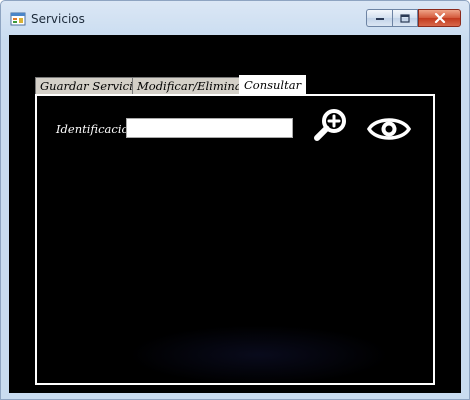 The width and height of the screenshot is (470, 400). I want to click on identificacion-label: Identificacion, so click(96, 129).